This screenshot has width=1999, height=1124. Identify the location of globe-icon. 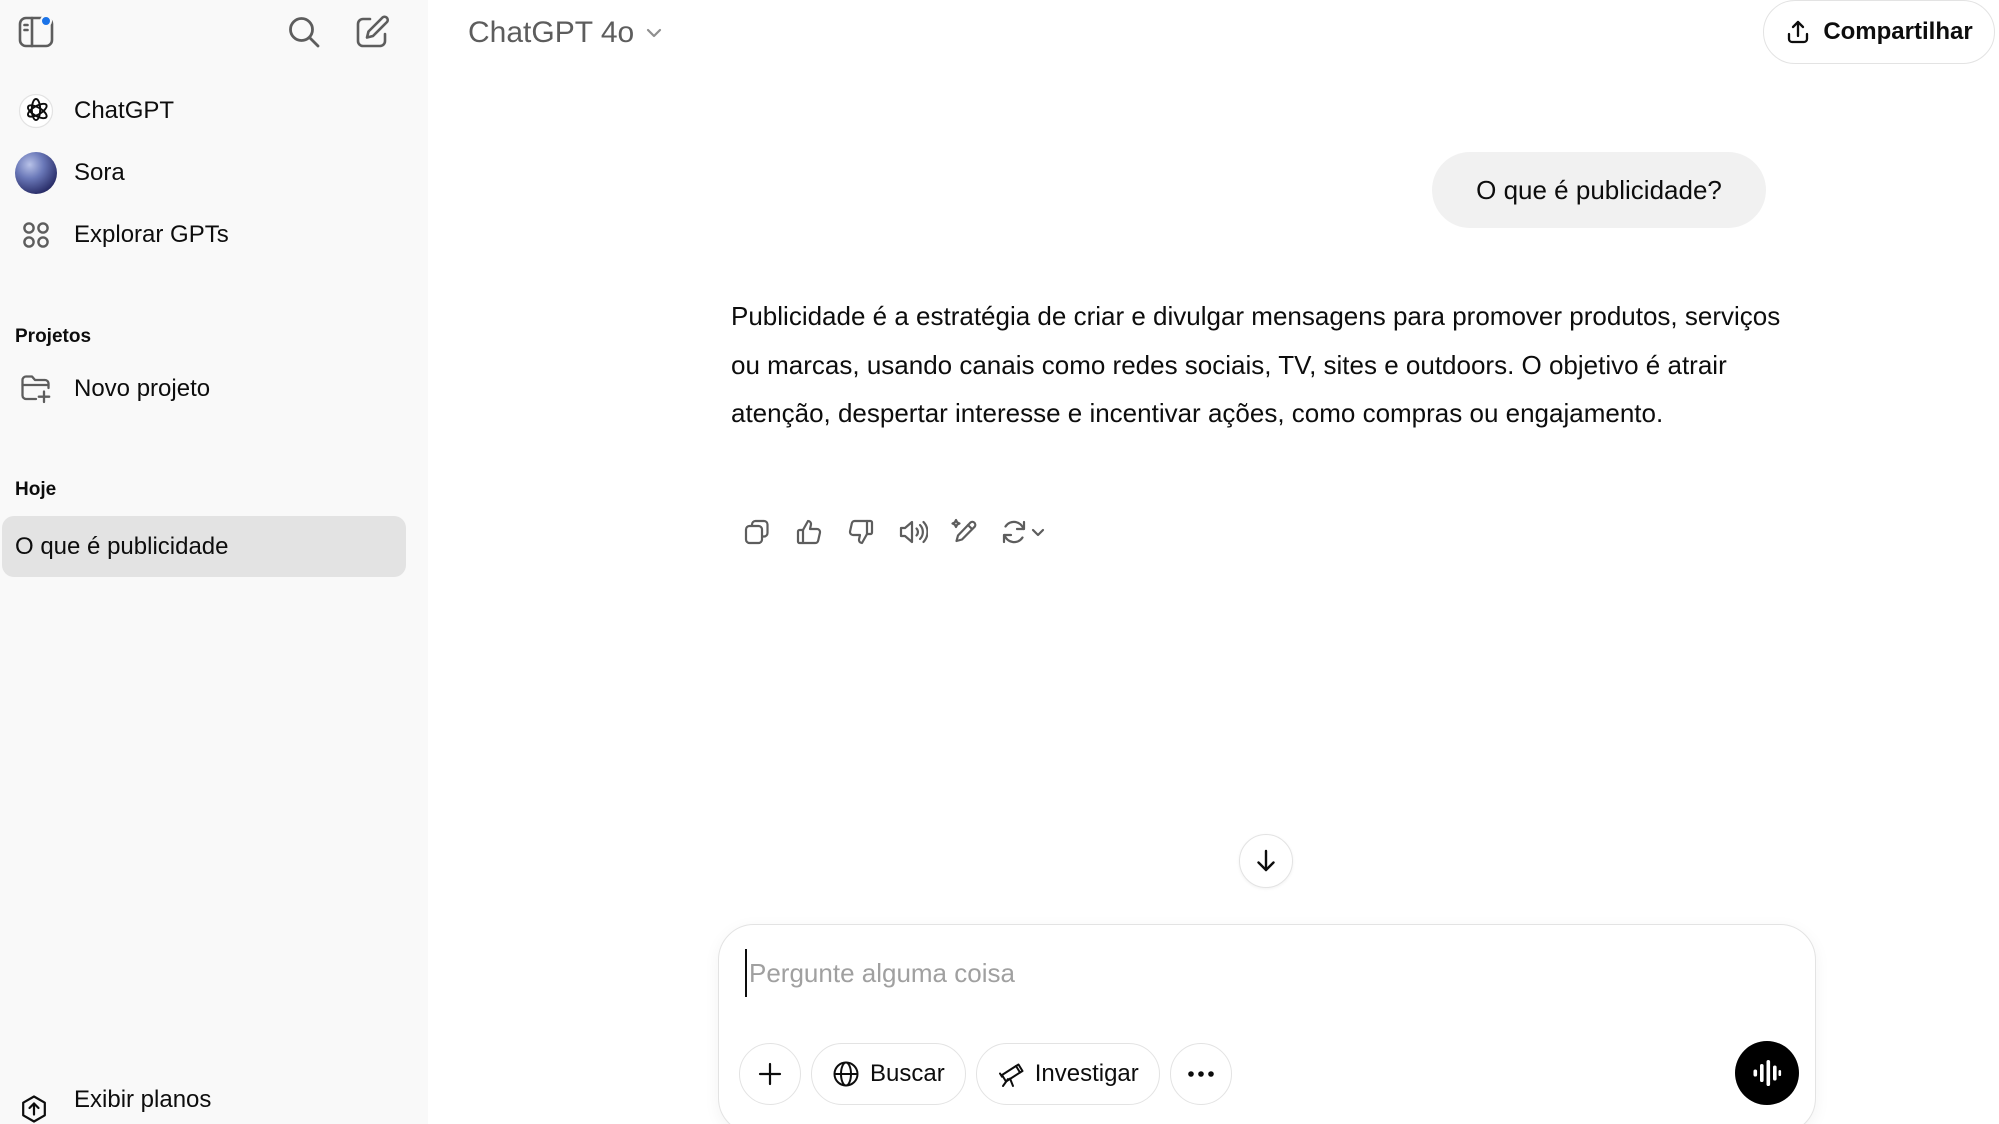
(846, 1074).